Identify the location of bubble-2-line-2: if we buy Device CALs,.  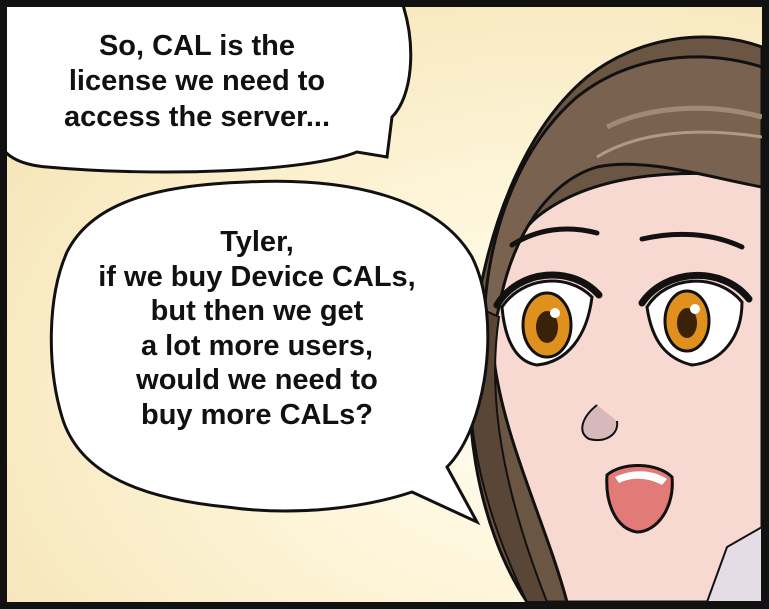
(257, 276).